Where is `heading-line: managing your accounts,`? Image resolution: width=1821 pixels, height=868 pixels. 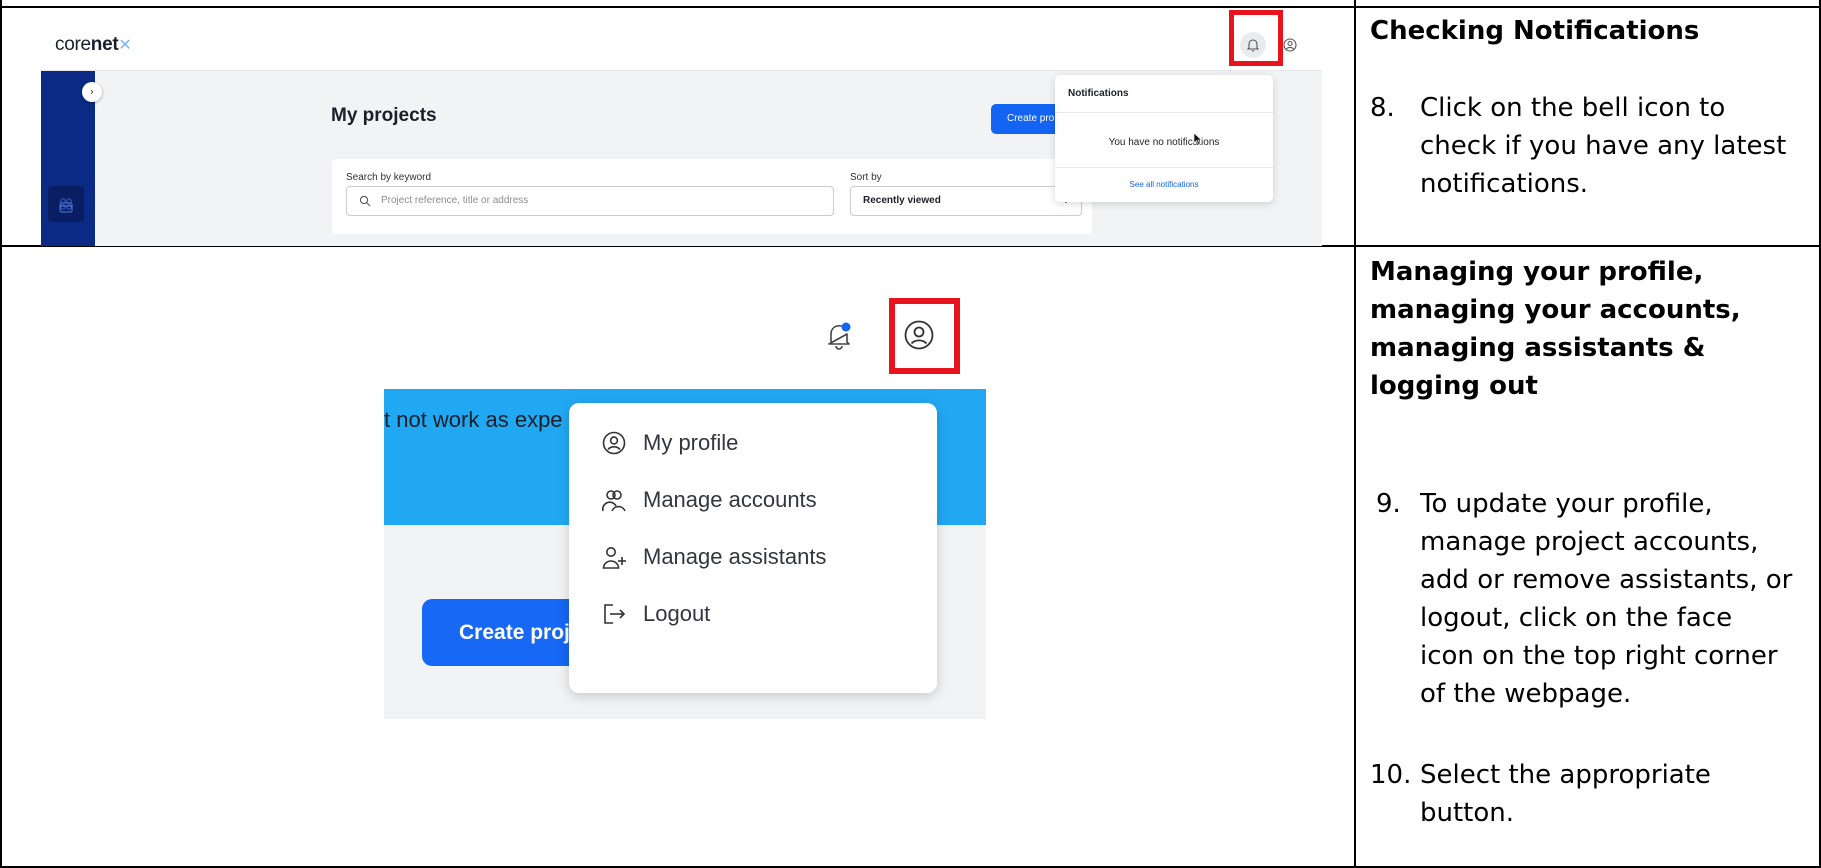
heading-line: managing your accounts, is located at coordinates (1555, 310).